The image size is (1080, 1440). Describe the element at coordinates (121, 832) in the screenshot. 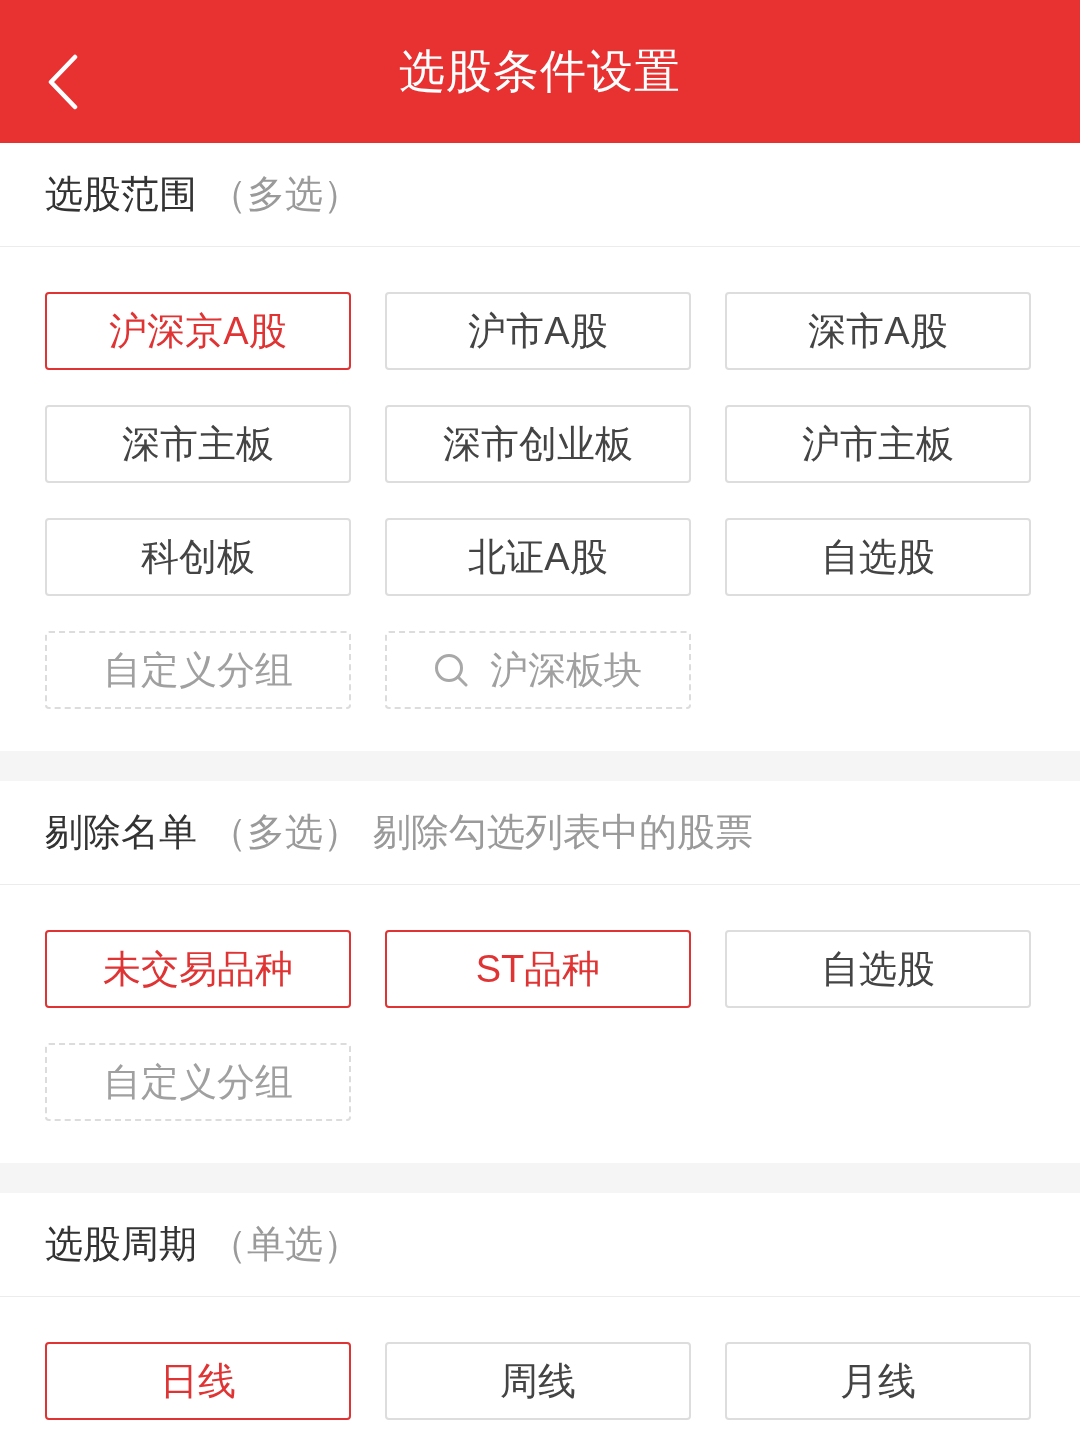

I see `section-title: 剔除名单` at that location.